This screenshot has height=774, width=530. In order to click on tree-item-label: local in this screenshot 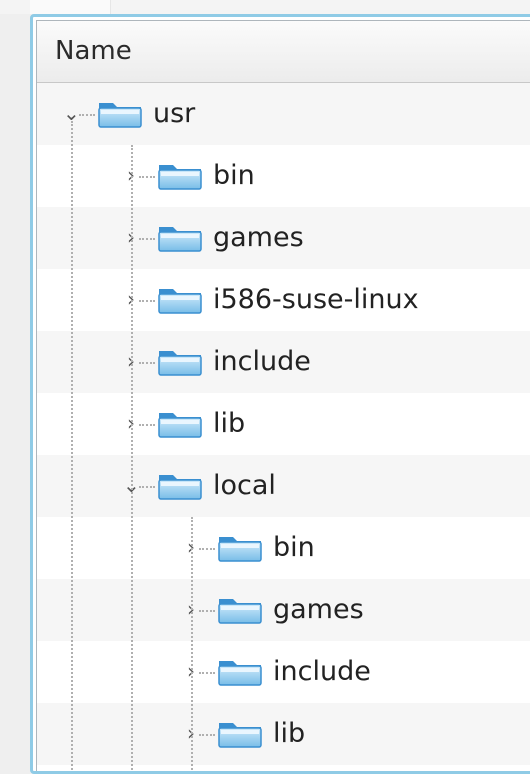, I will do `click(244, 485)`.